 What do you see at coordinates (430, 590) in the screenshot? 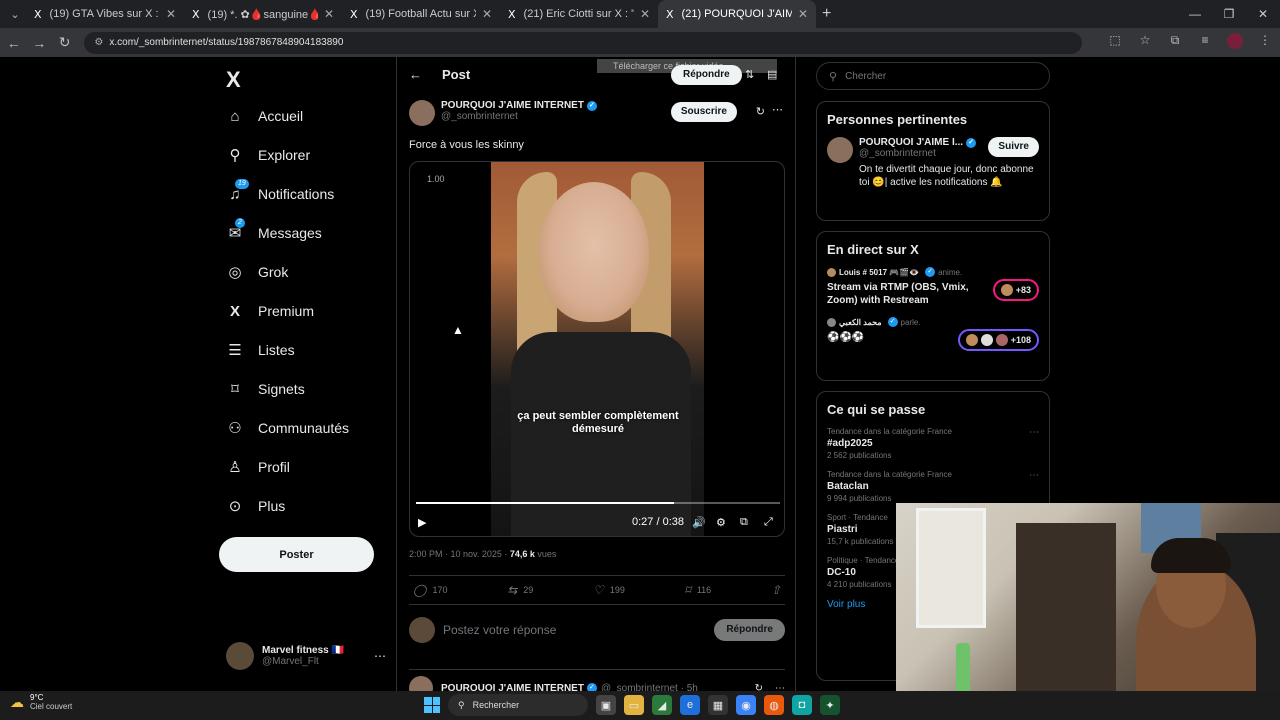
I see `reply-action: ◯ 170` at bounding box center [430, 590].